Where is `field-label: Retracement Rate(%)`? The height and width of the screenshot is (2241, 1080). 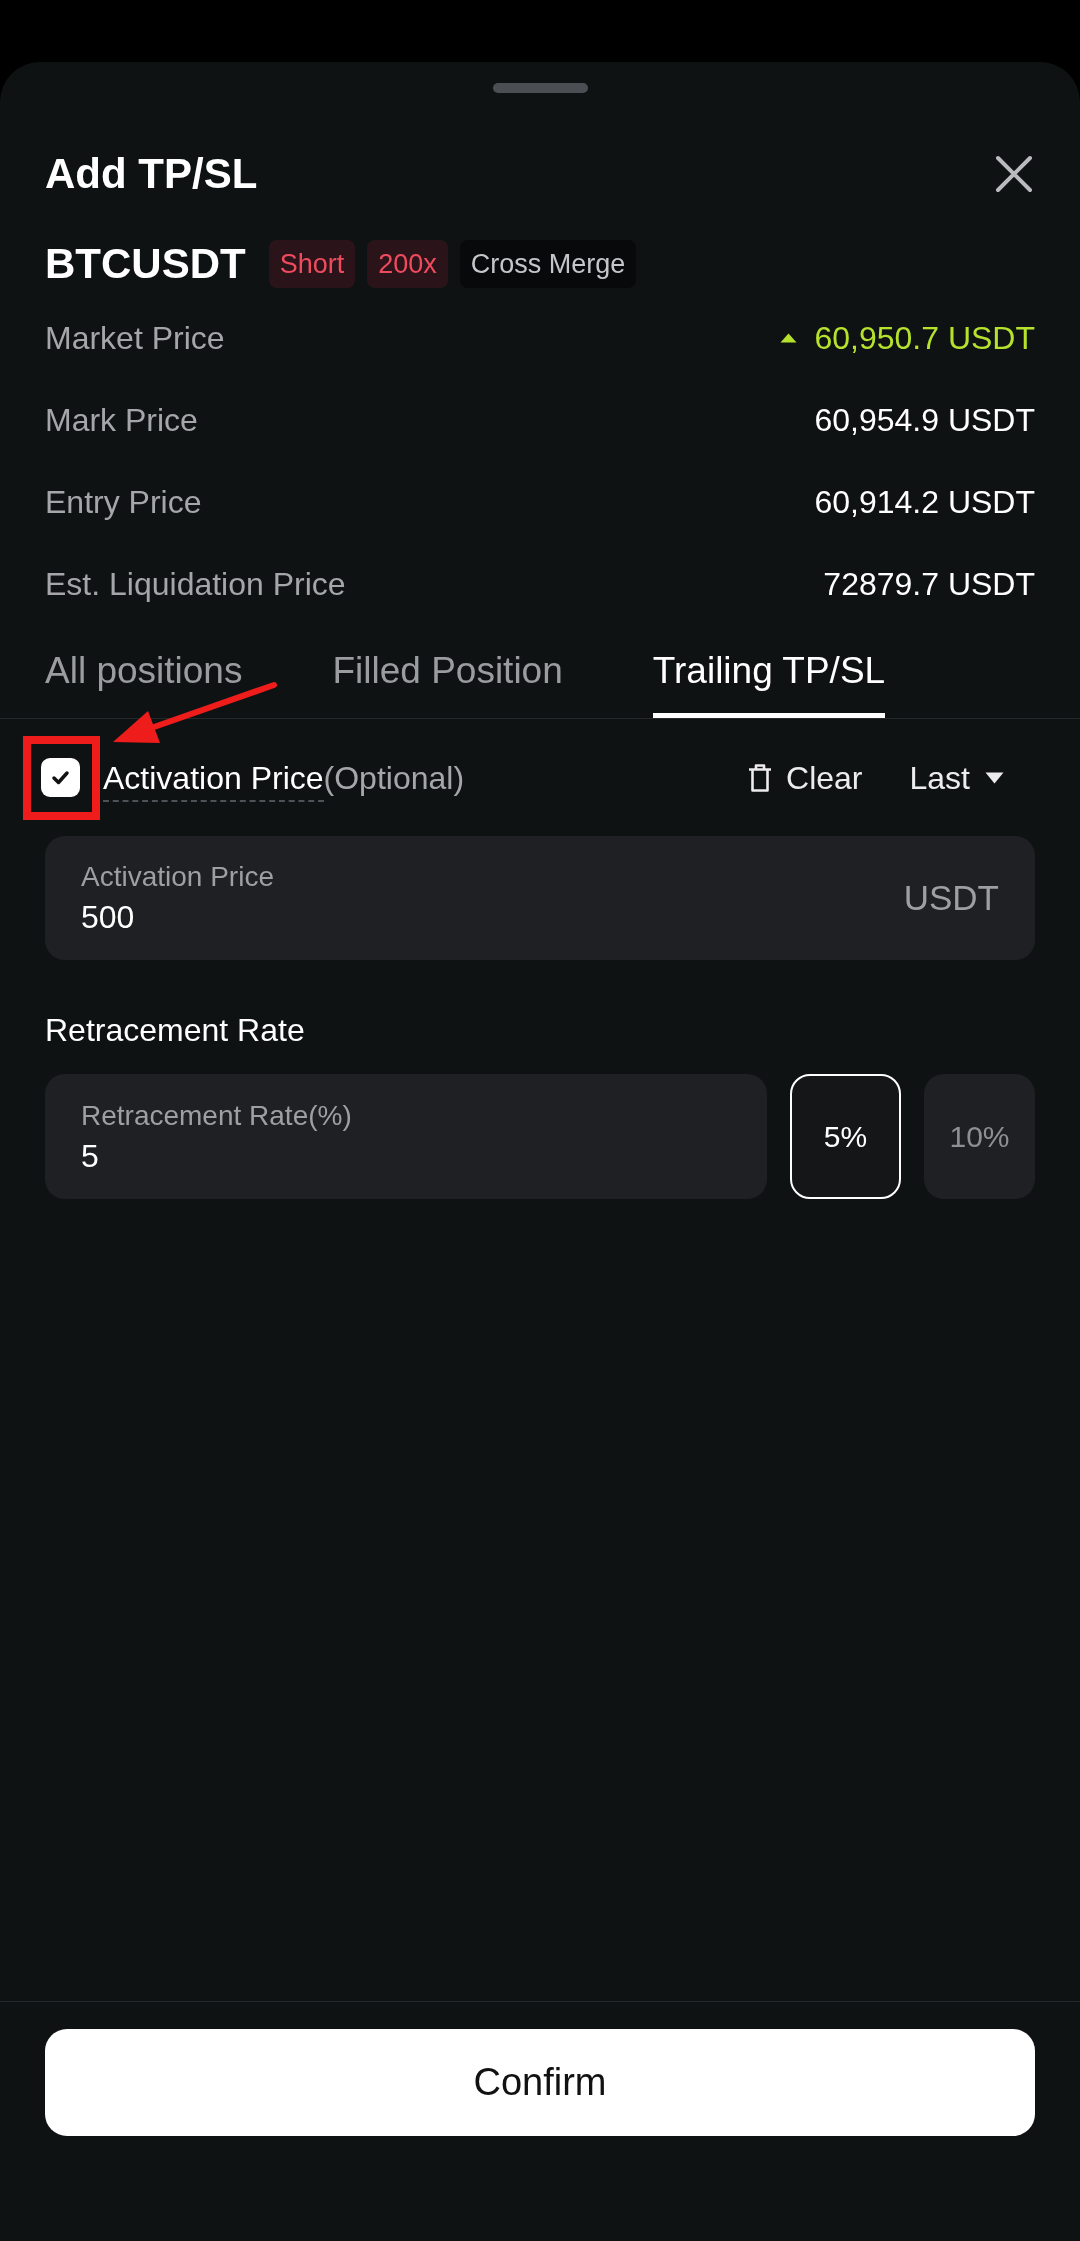 field-label: Retracement Rate(%) is located at coordinates (216, 1115).